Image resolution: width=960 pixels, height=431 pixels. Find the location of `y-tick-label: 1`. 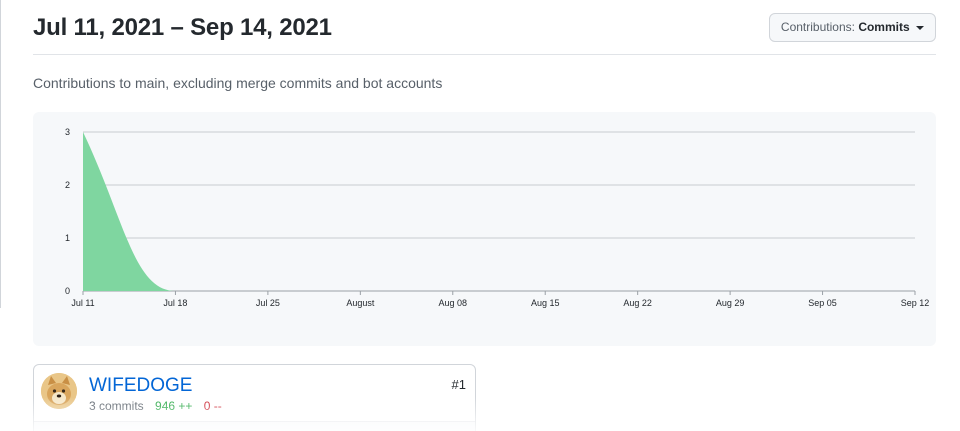

y-tick-label: 1 is located at coordinates (67, 238).